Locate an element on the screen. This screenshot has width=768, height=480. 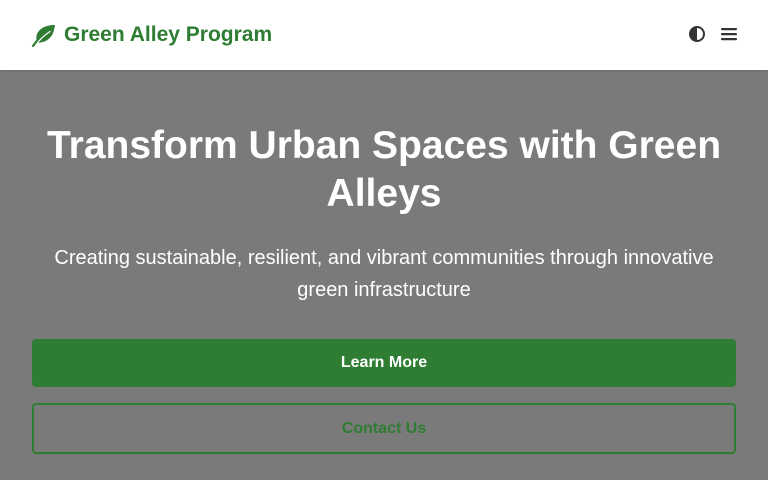
site-header: Green Alley Program is located at coordinates (384, 35).